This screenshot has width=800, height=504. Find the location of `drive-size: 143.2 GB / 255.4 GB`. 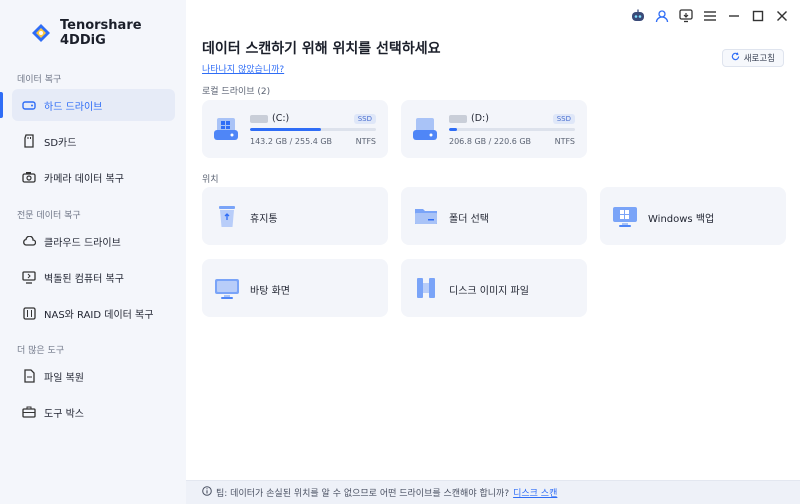

drive-size: 143.2 GB / 255.4 GB is located at coordinates (291, 141).